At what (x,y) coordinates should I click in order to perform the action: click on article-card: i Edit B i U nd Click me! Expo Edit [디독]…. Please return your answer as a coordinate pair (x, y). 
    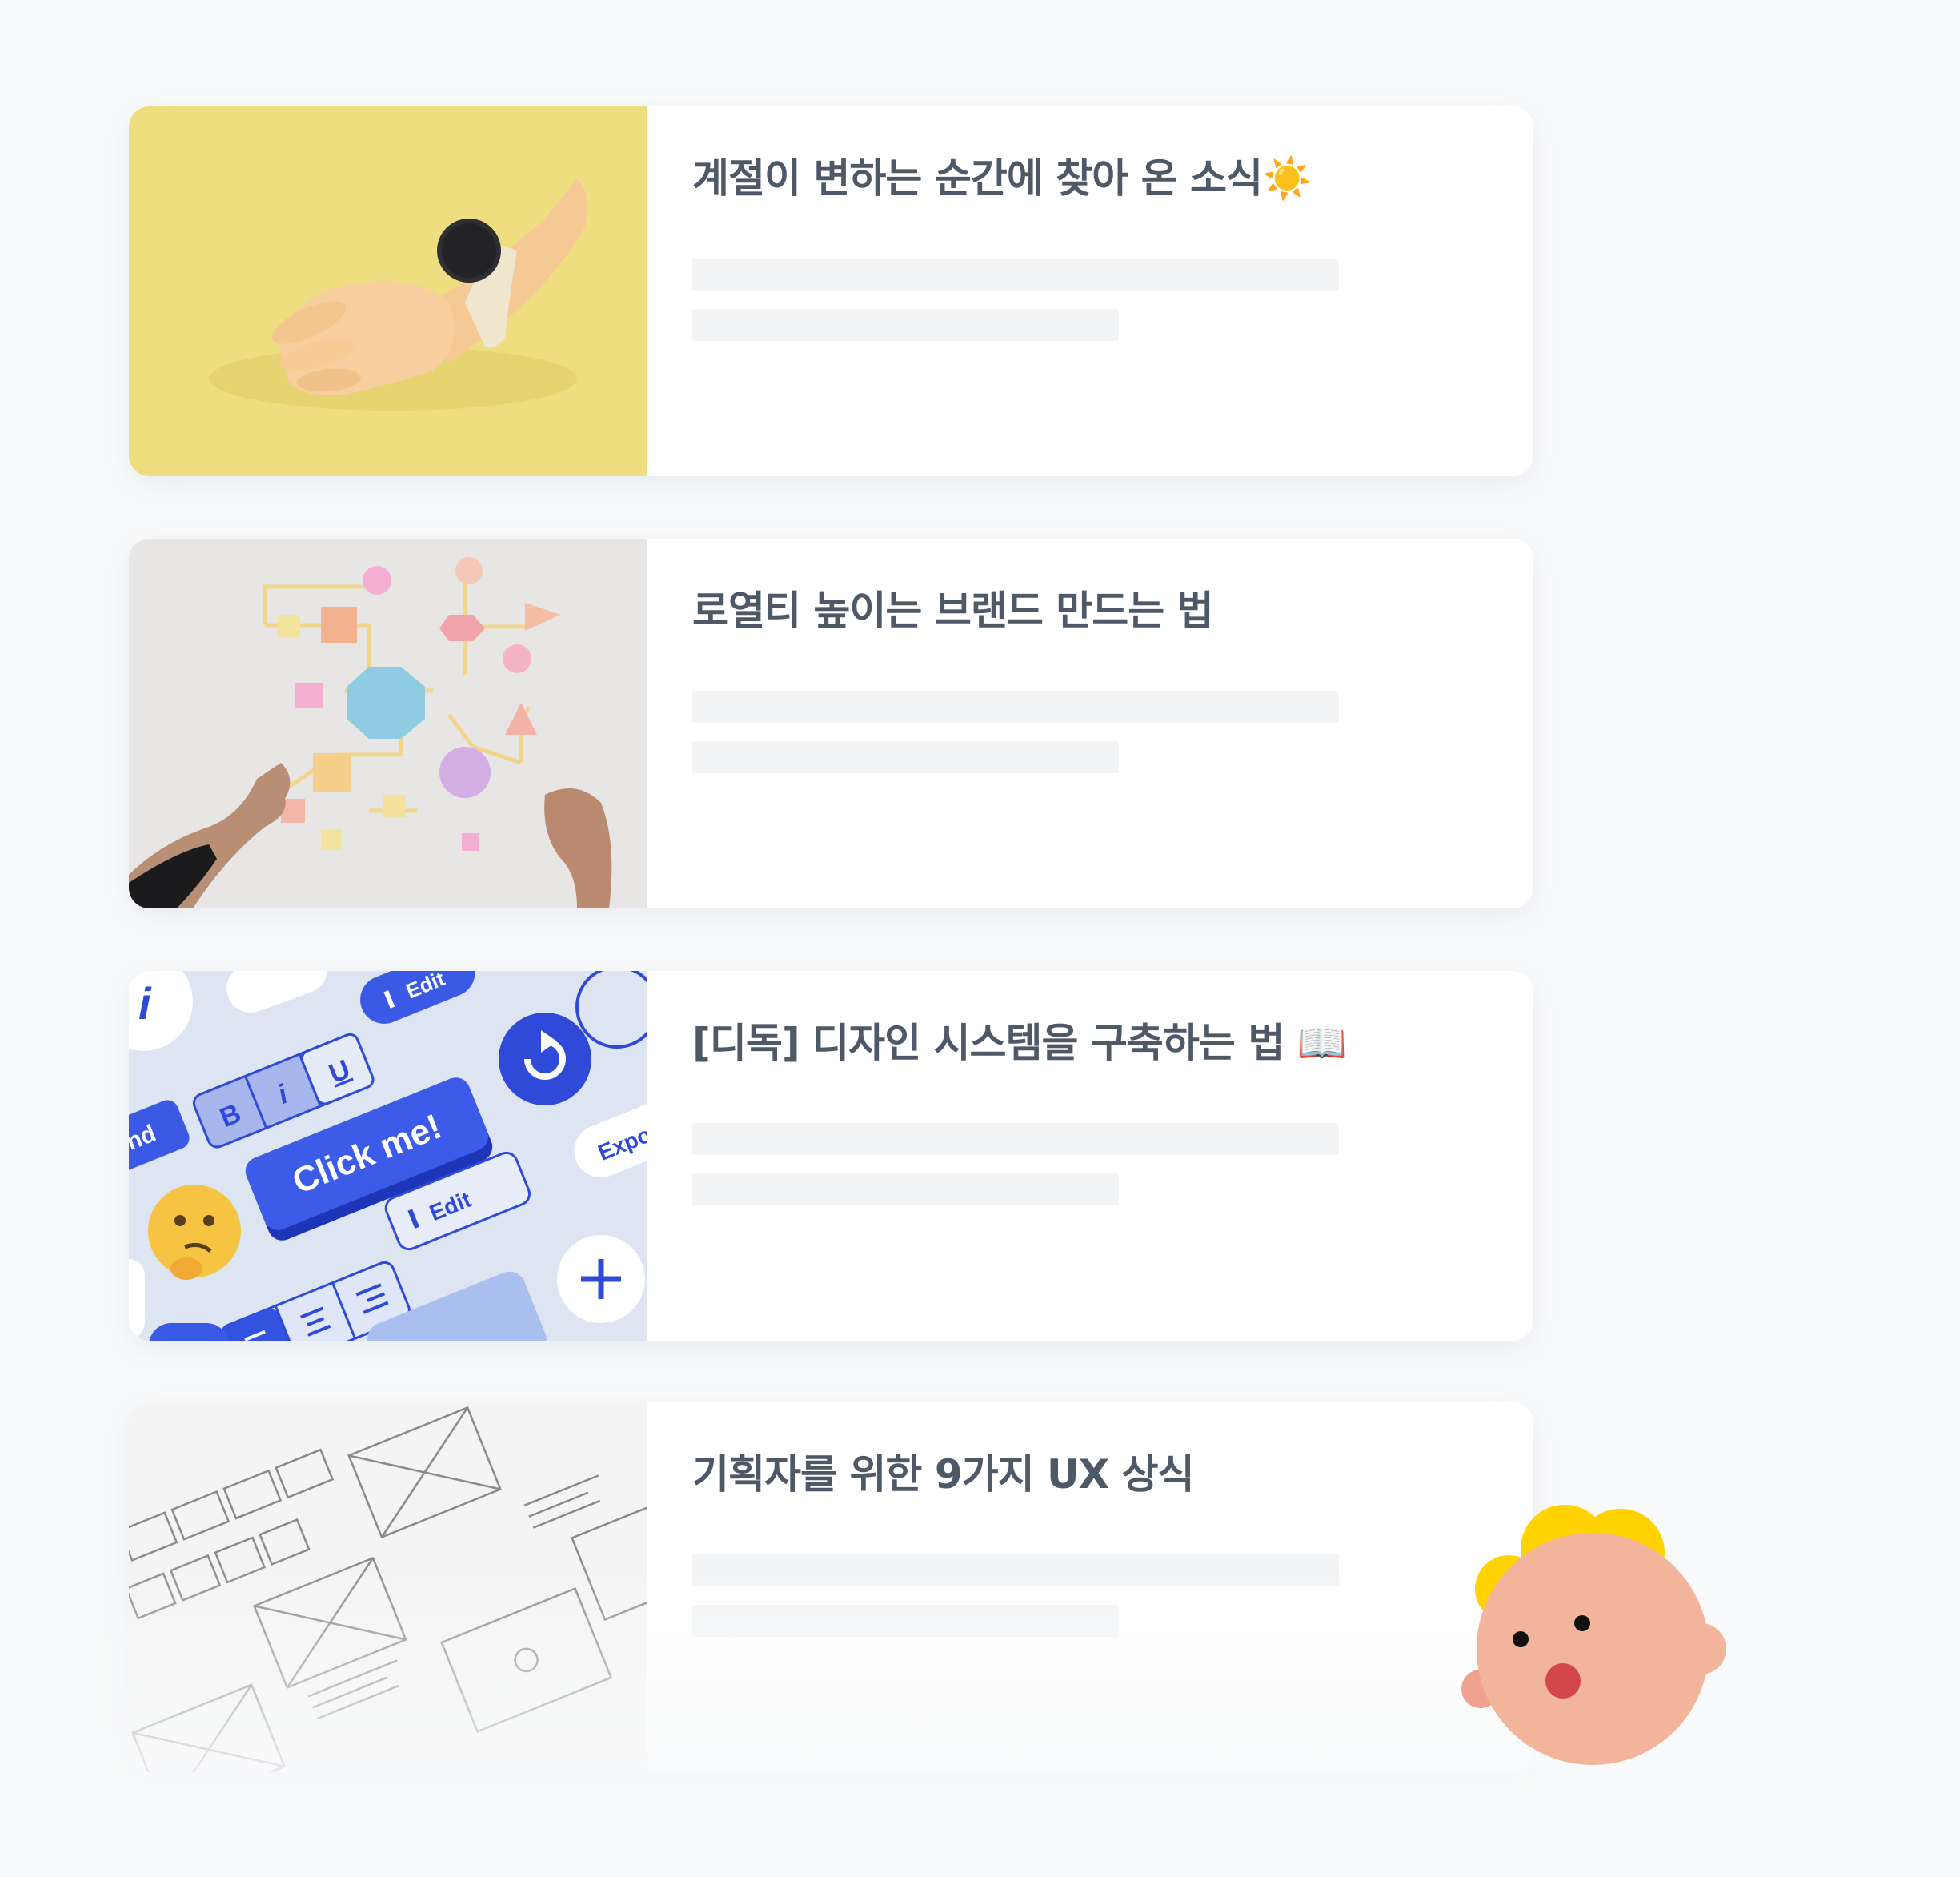
    Looking at the image, I should click on (831, 1156).